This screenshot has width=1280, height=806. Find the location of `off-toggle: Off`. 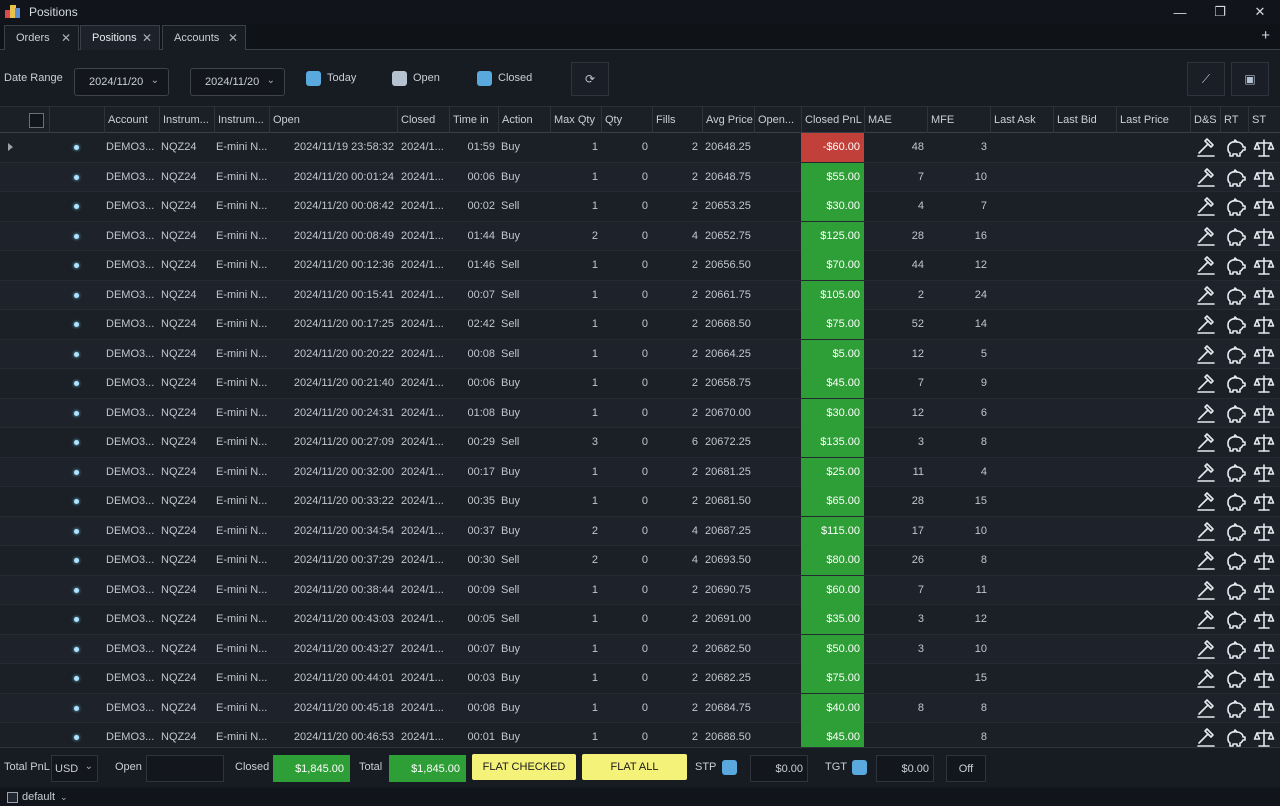

off-toggle: Off is located at coordinates (966, 768).